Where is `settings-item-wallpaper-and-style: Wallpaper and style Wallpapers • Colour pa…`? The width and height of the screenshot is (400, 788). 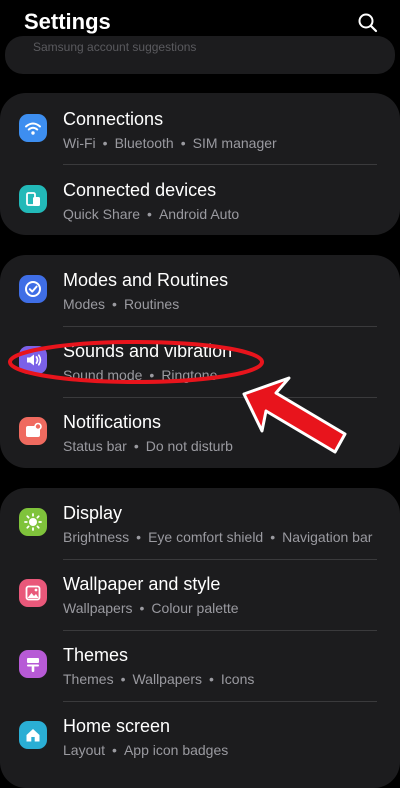 settings-item-wallpaper-and-style: Wallpaper and style Wallpapers • Colour pa… is located at coordinates (200, 594).